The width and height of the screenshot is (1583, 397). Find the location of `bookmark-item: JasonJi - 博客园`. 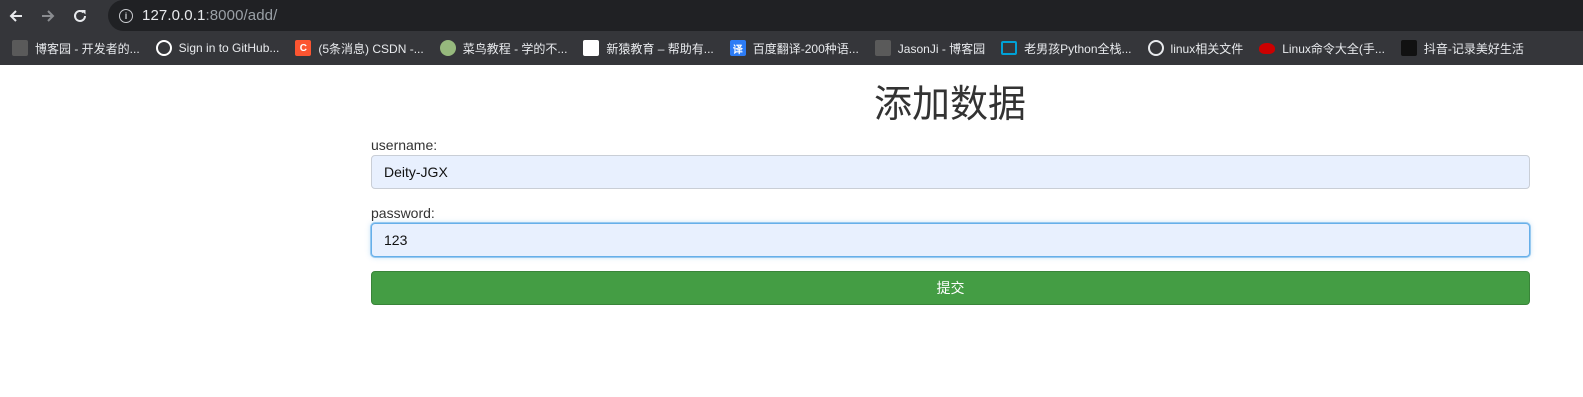

bookmark-item: JasonJi - 博客园 is located at coordinates (930, 48).